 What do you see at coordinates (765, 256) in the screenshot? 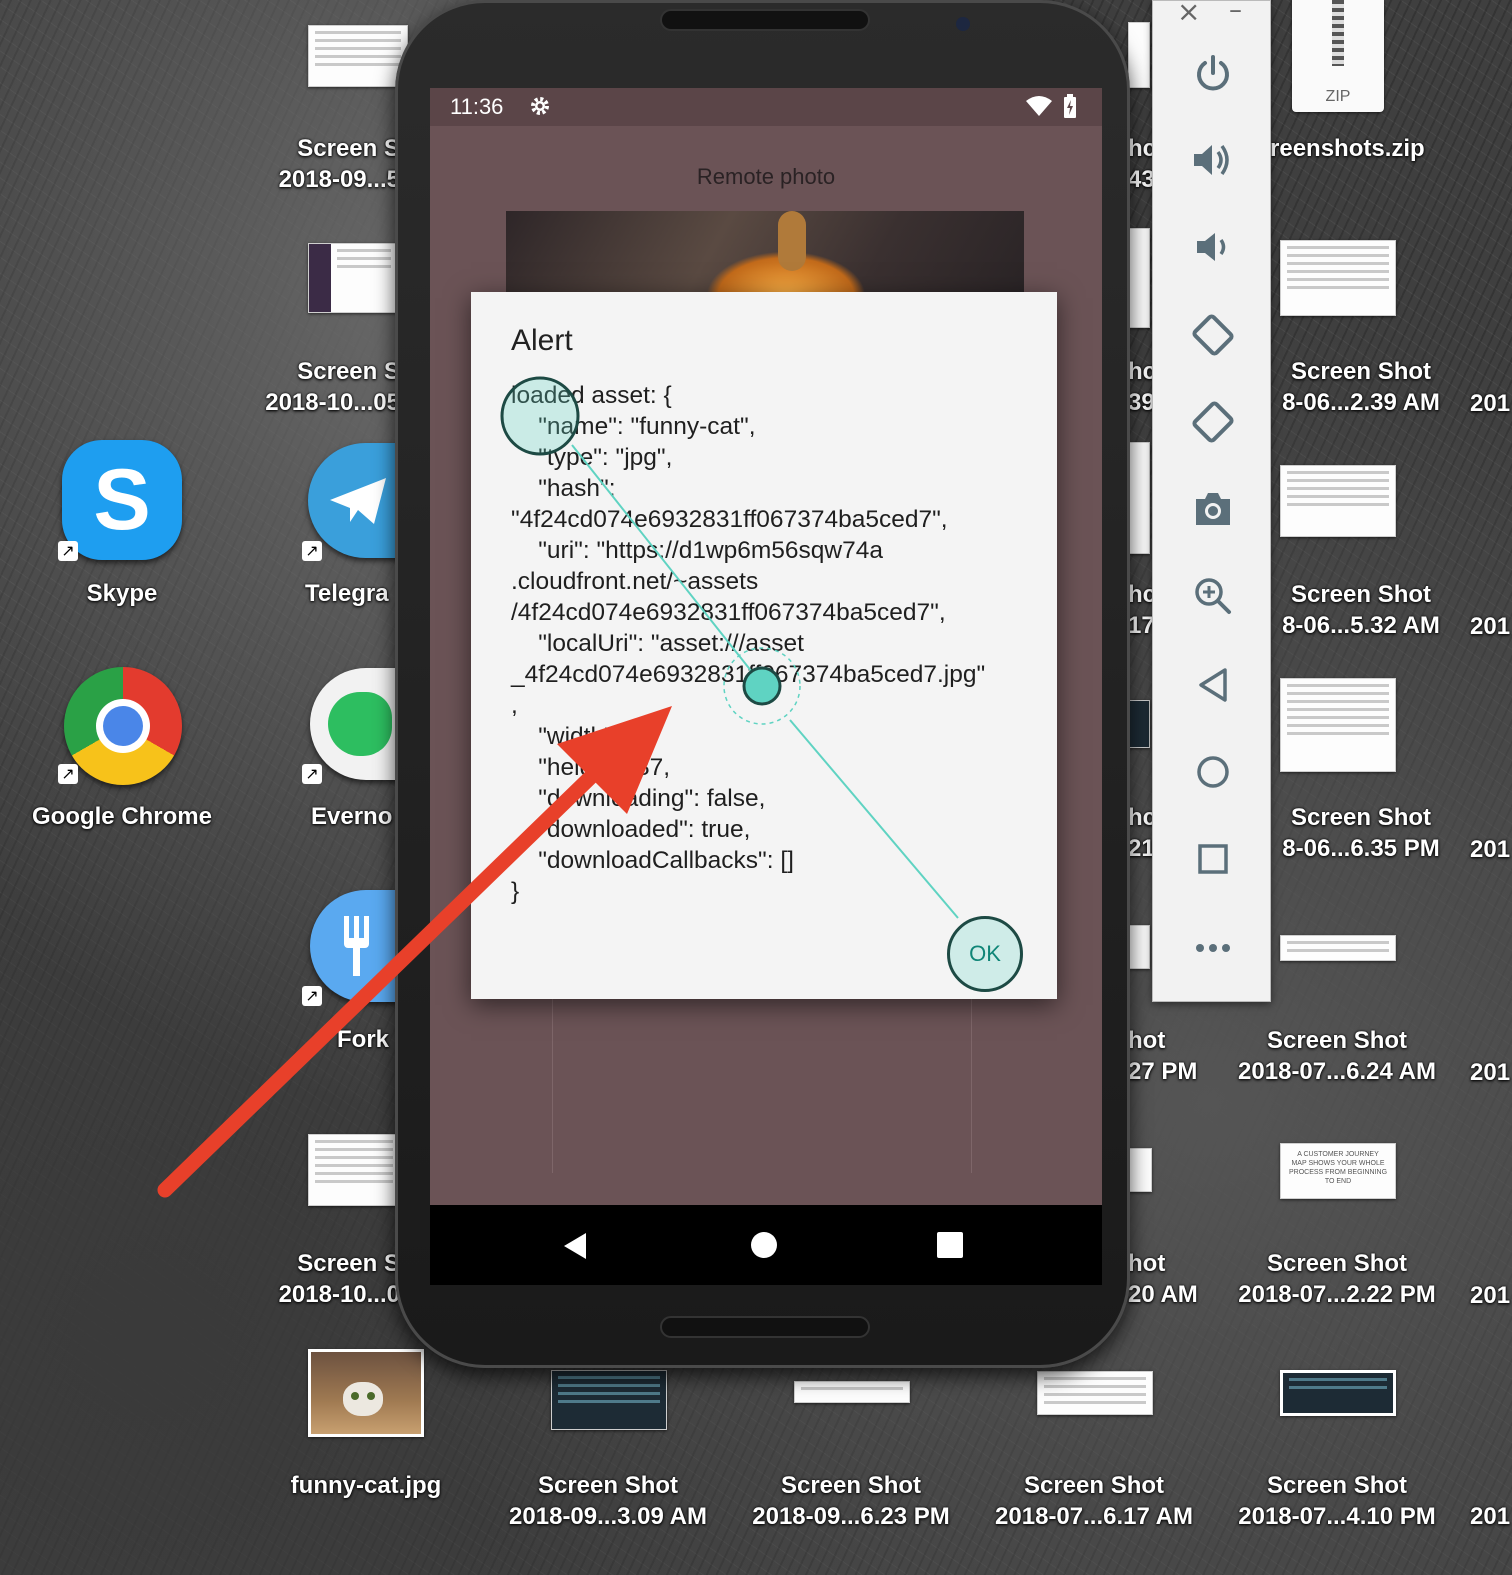
I see `remote-photo-image` at bounding box center [765, 256].